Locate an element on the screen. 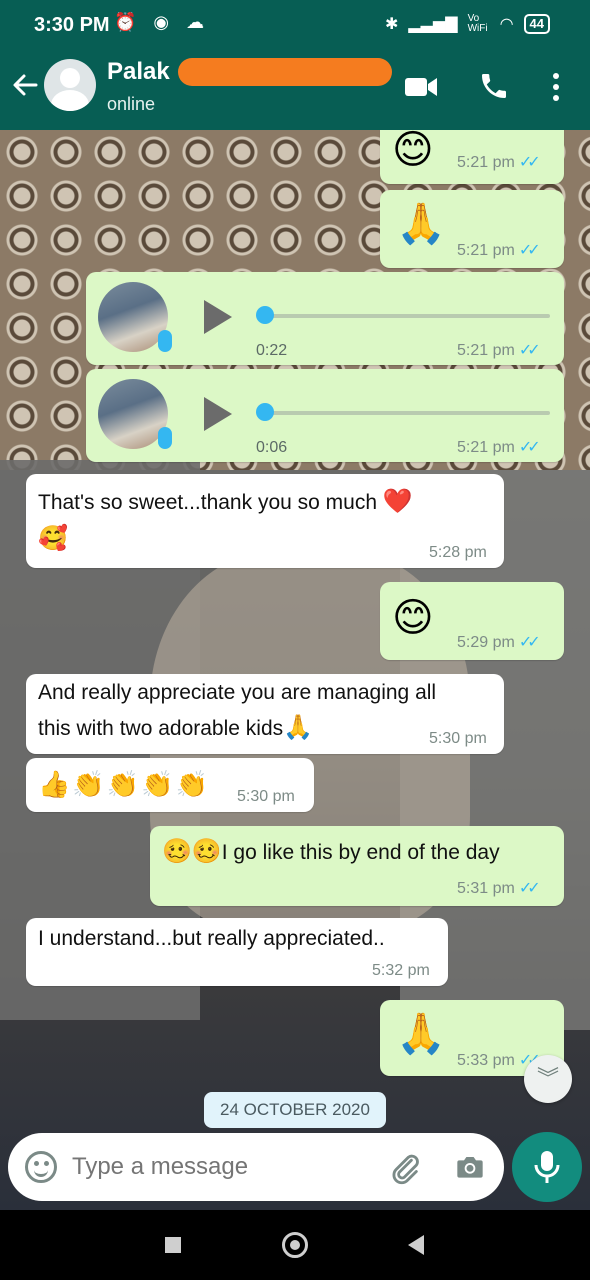 The height and width of the screenshot is (1280, 590). recents-icon is located at coordinates (173, 1245).